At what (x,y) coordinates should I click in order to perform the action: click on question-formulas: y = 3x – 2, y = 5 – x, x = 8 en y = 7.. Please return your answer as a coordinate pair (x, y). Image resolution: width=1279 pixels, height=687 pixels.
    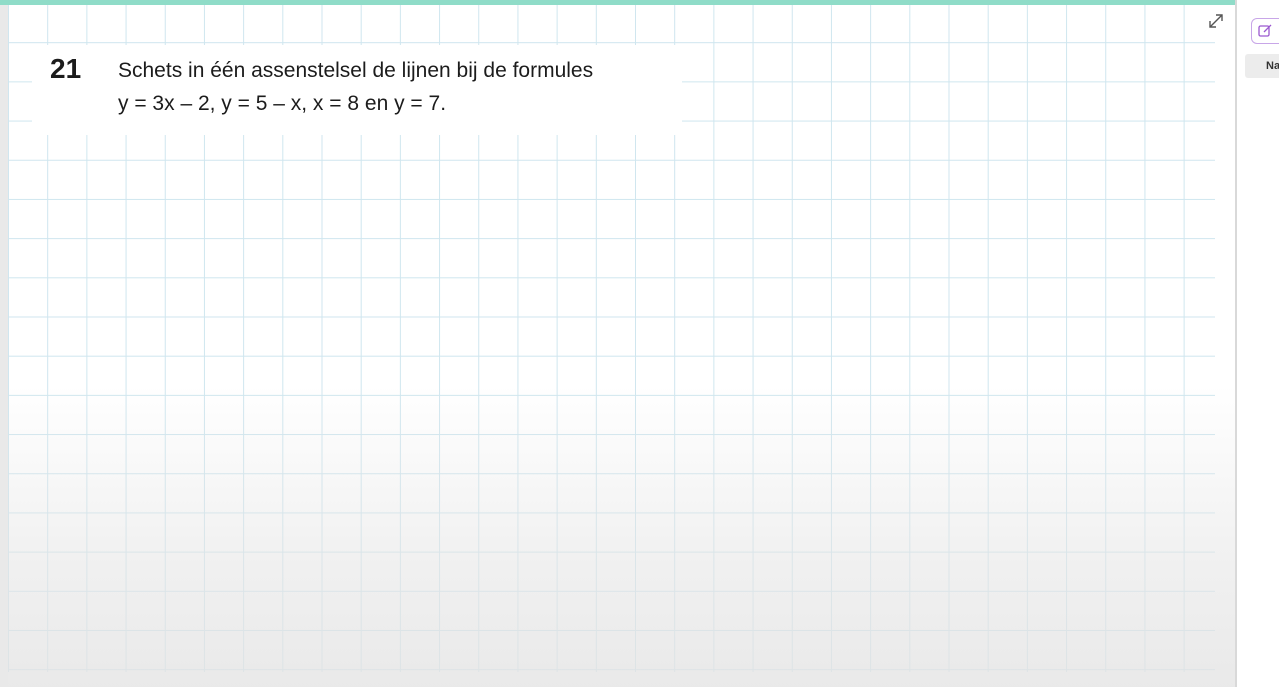
    Looking at the image, I should click on (282, 103).